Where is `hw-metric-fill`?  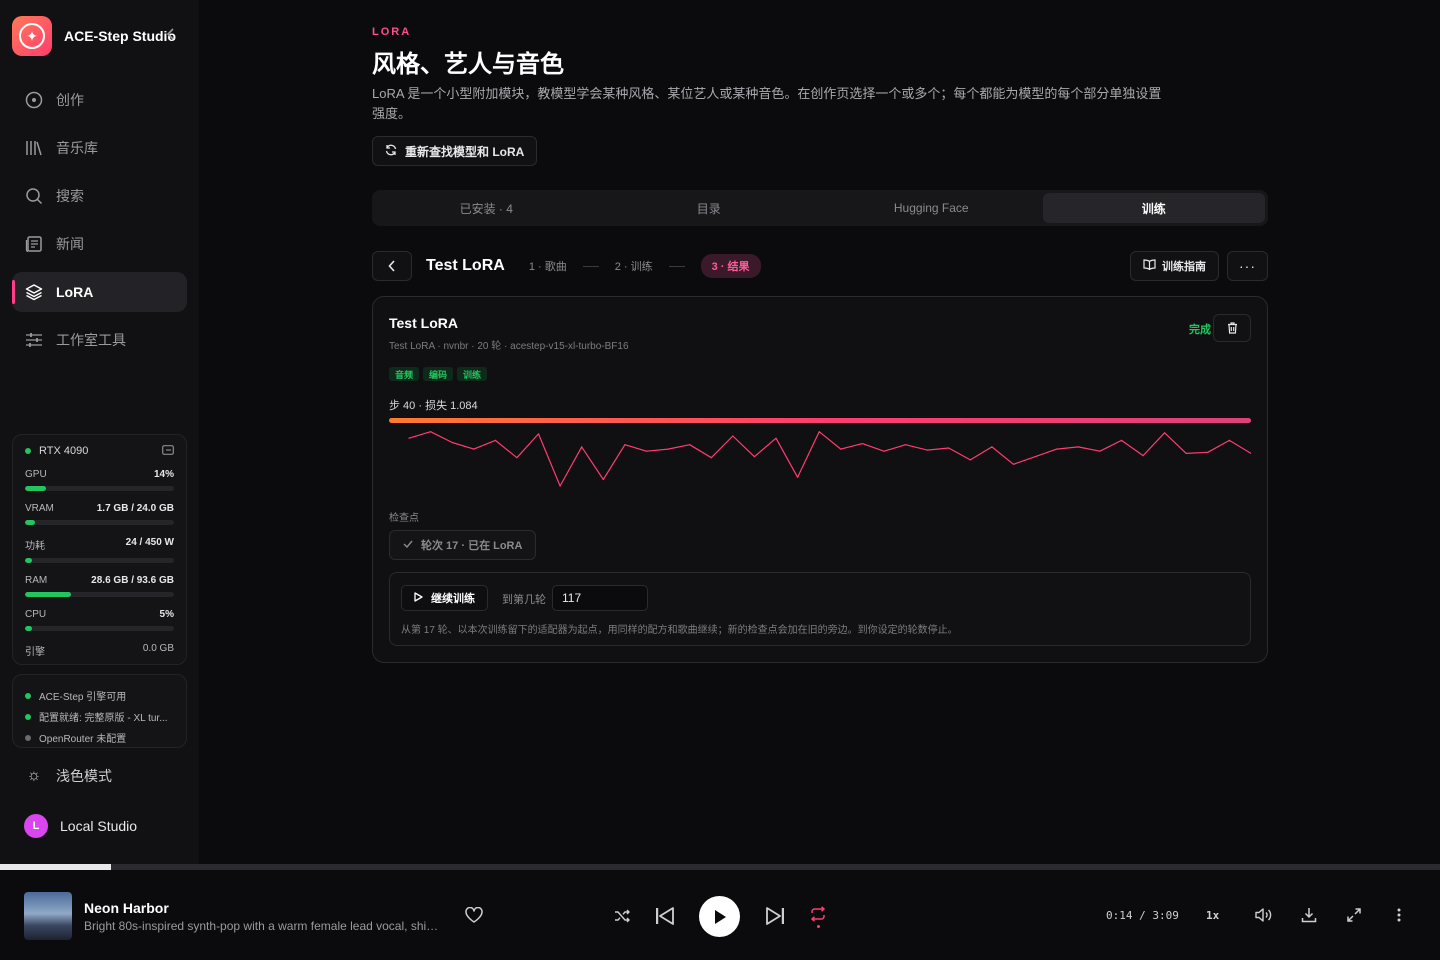
hw-metric-fill is located at coordinates (29, 628).